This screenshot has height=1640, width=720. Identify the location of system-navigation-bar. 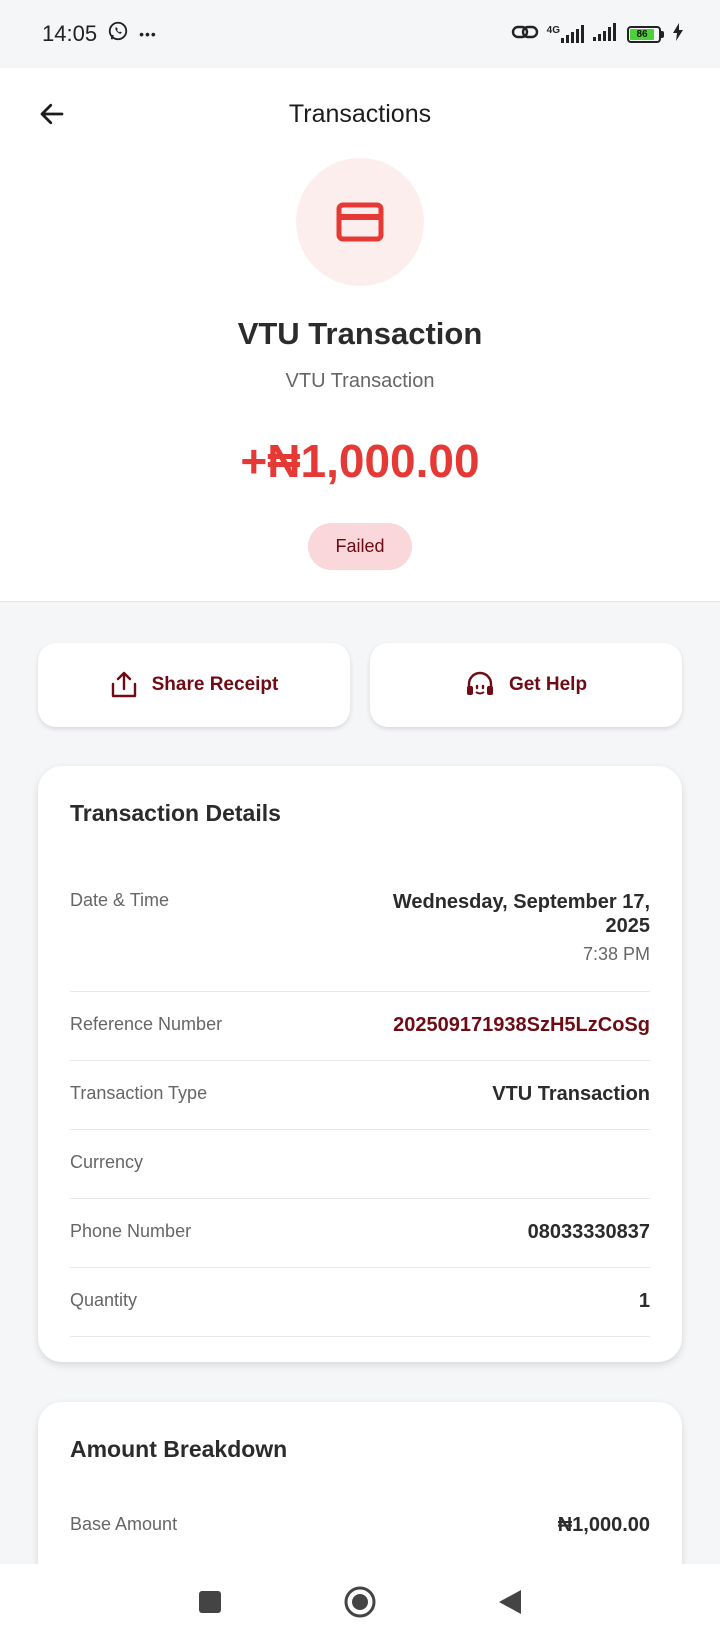
(360, 1602).